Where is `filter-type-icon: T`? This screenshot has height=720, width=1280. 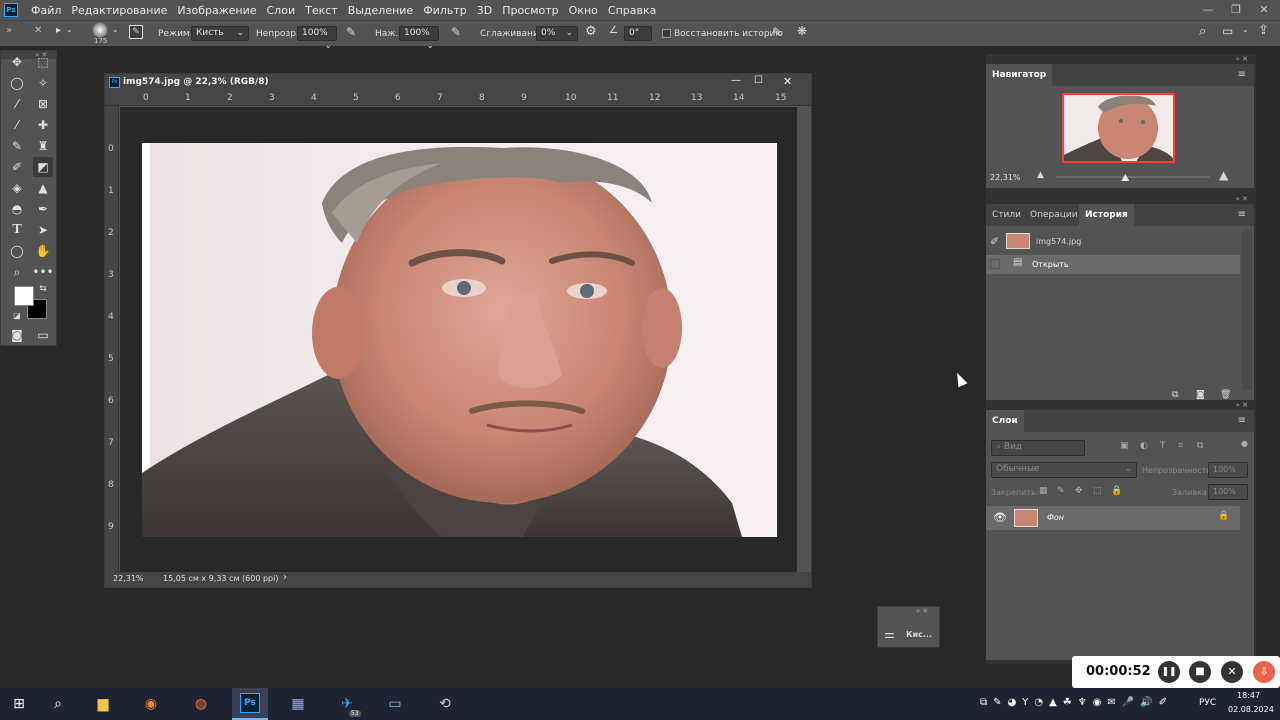 filter-type-icon: T is located at coordinates (1163, 446).